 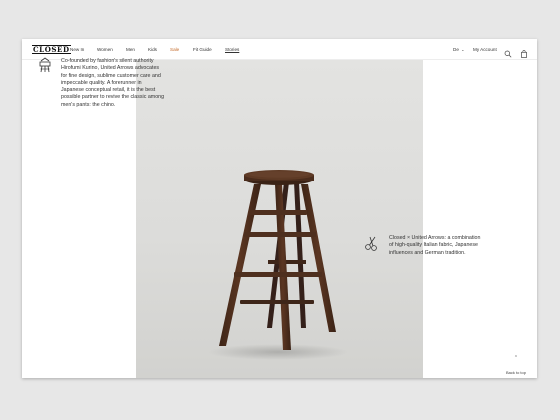 I want to click on nav-new-in: New In, so click(x=77, y=49).